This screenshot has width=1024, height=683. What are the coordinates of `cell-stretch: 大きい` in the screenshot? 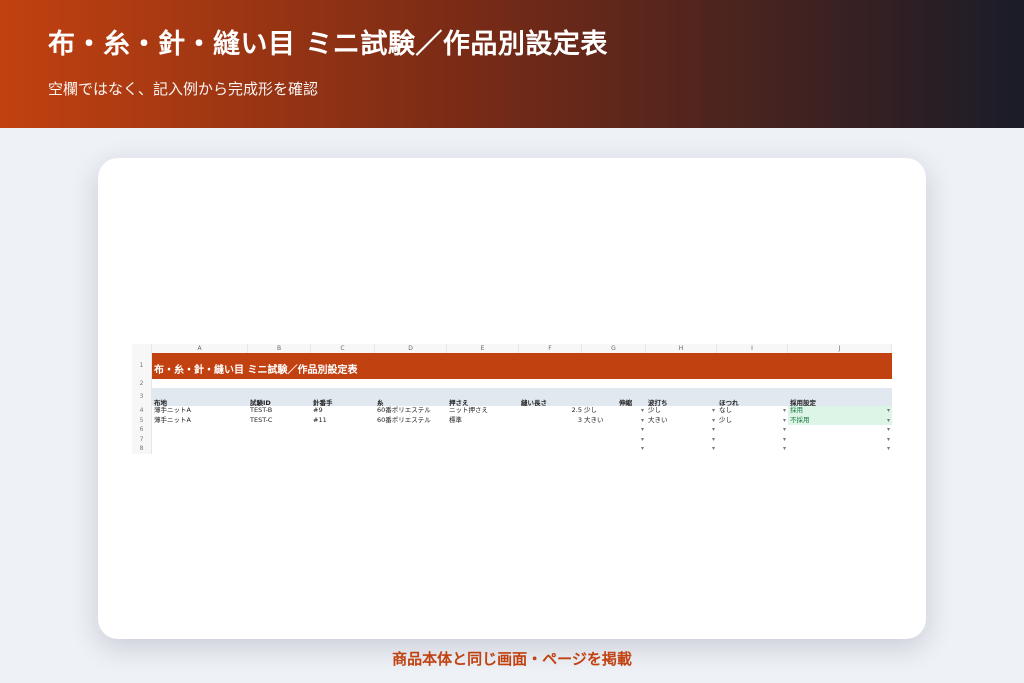 It's located at (614, 421).